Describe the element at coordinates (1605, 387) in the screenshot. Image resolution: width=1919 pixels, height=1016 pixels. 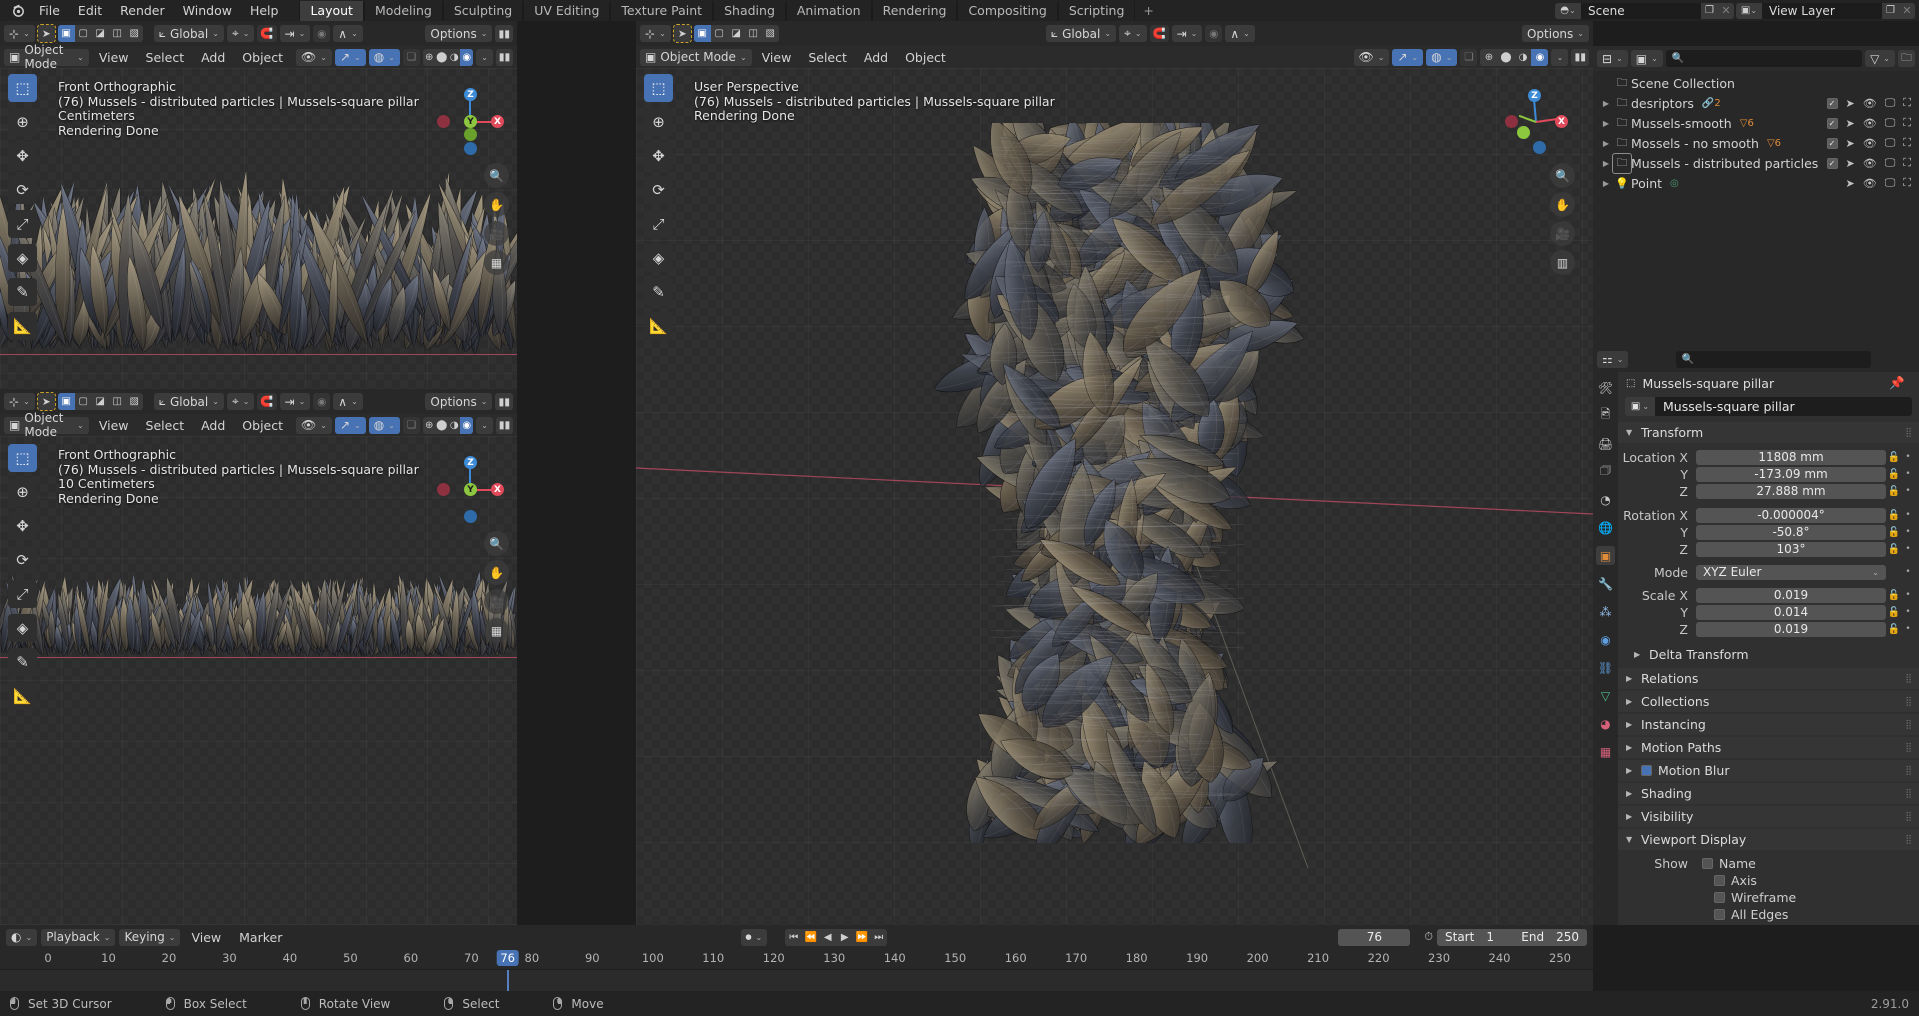
I see `tab-tool: 🛠` at that location.